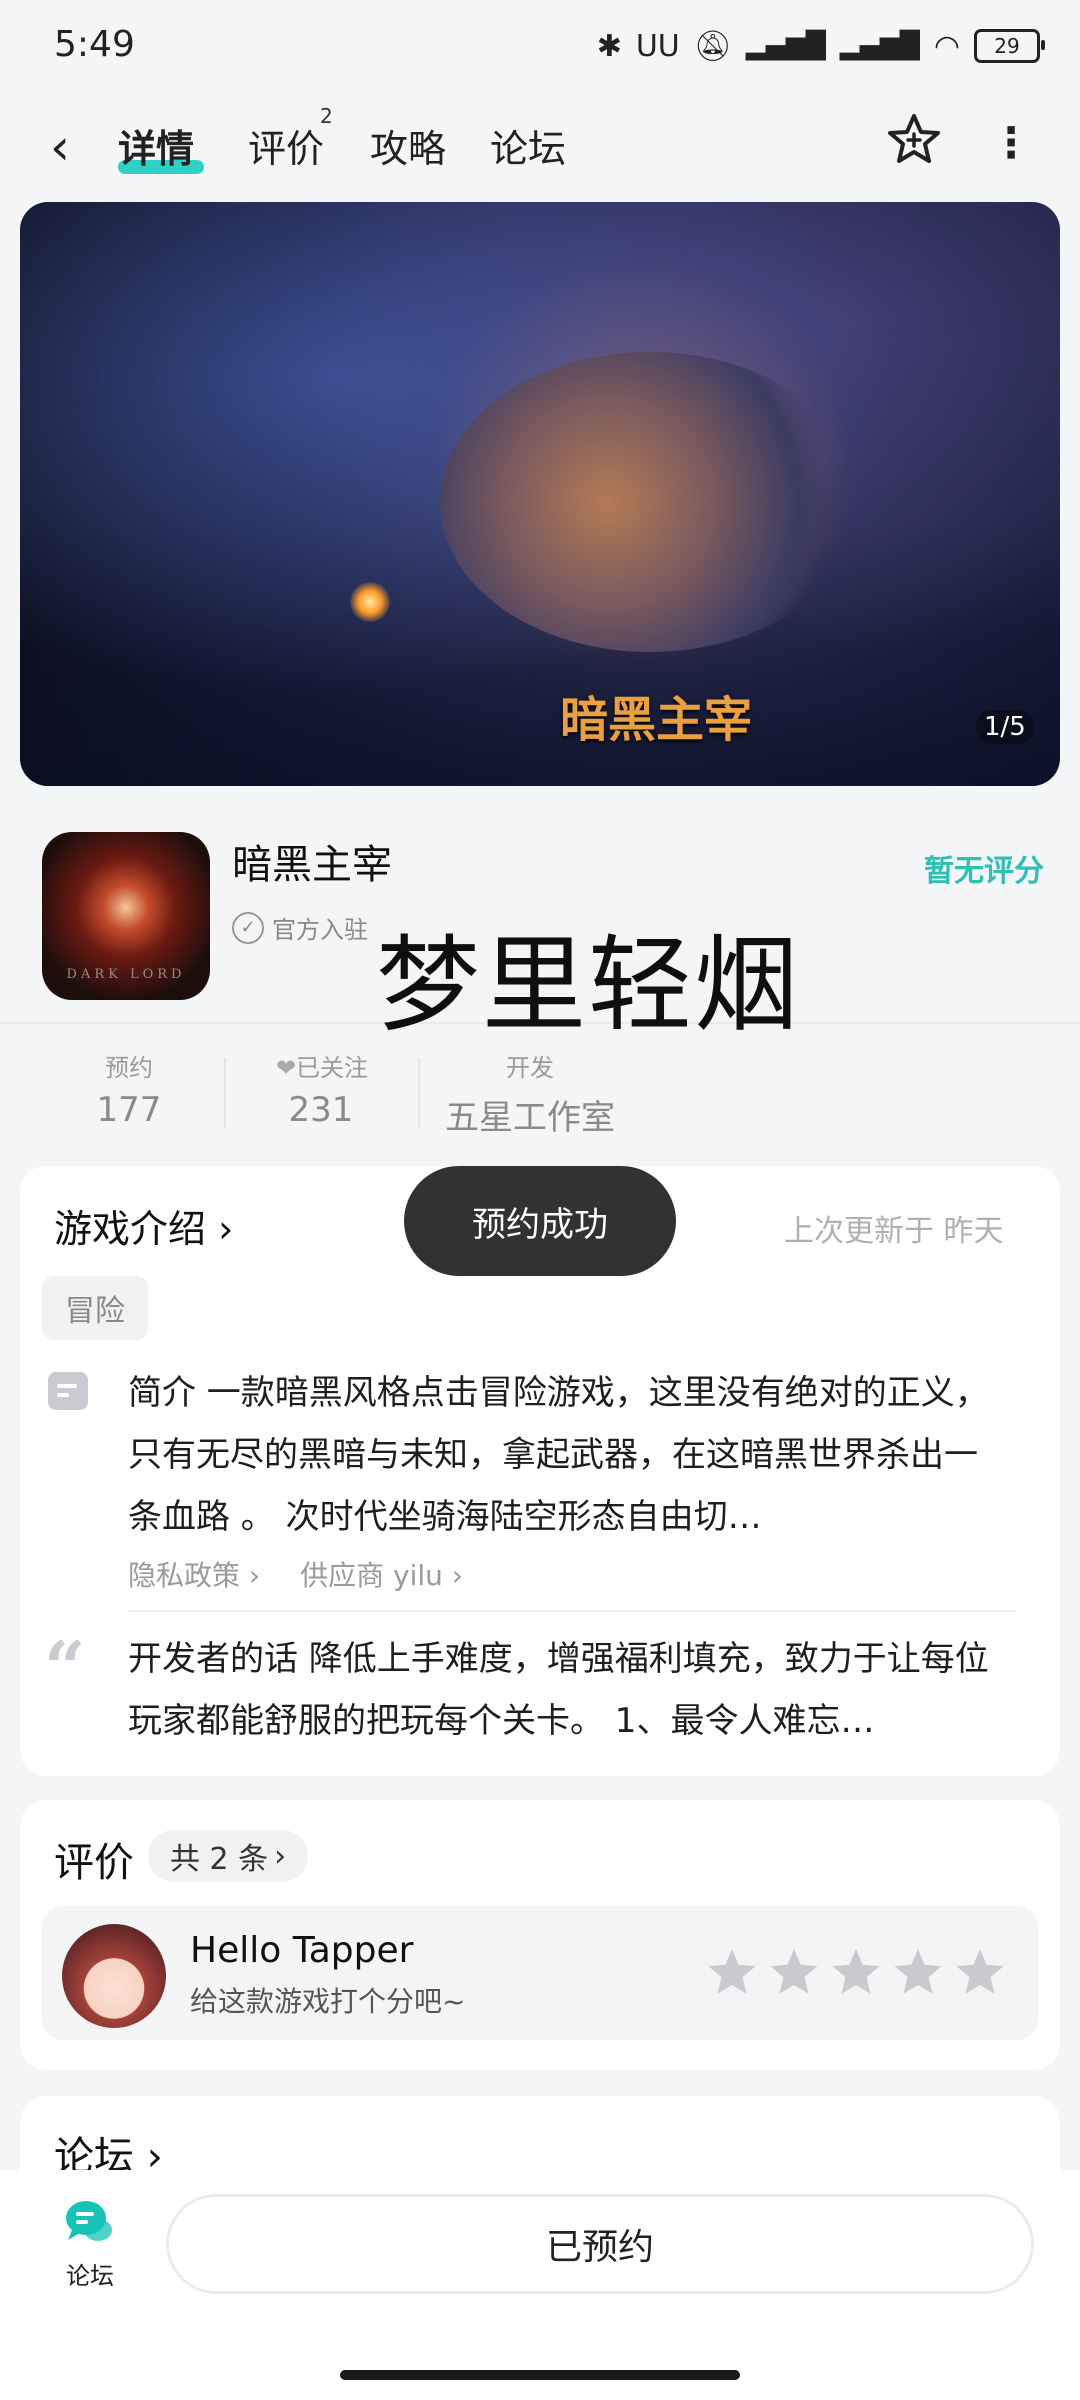 The image size is (1080, 2400). Describe the element at coordinates (94, 44) in the screenshot. I see `status-time: 5:49` at that location.